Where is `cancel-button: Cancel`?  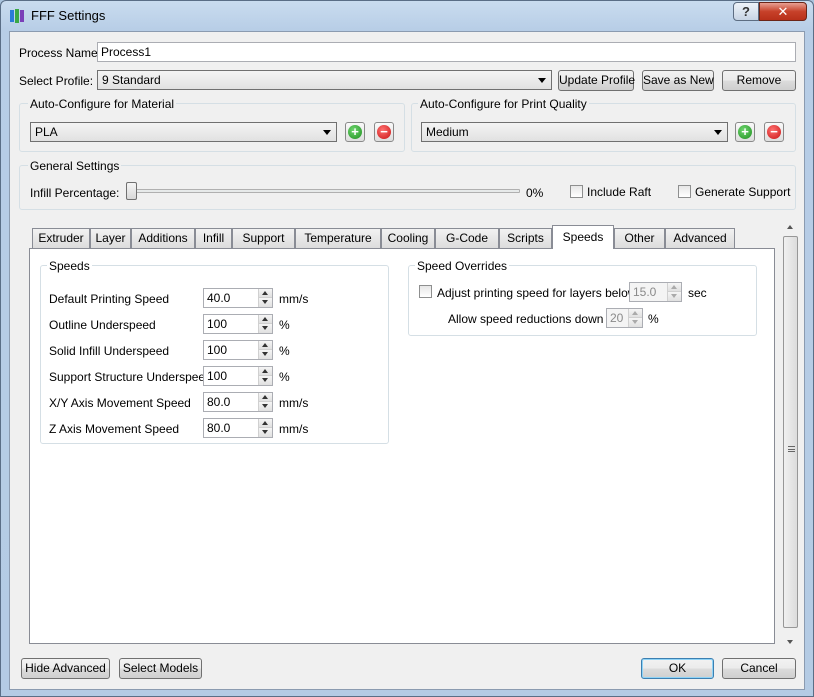 cancel-button: Cancel is located at coordinates (759, 668).